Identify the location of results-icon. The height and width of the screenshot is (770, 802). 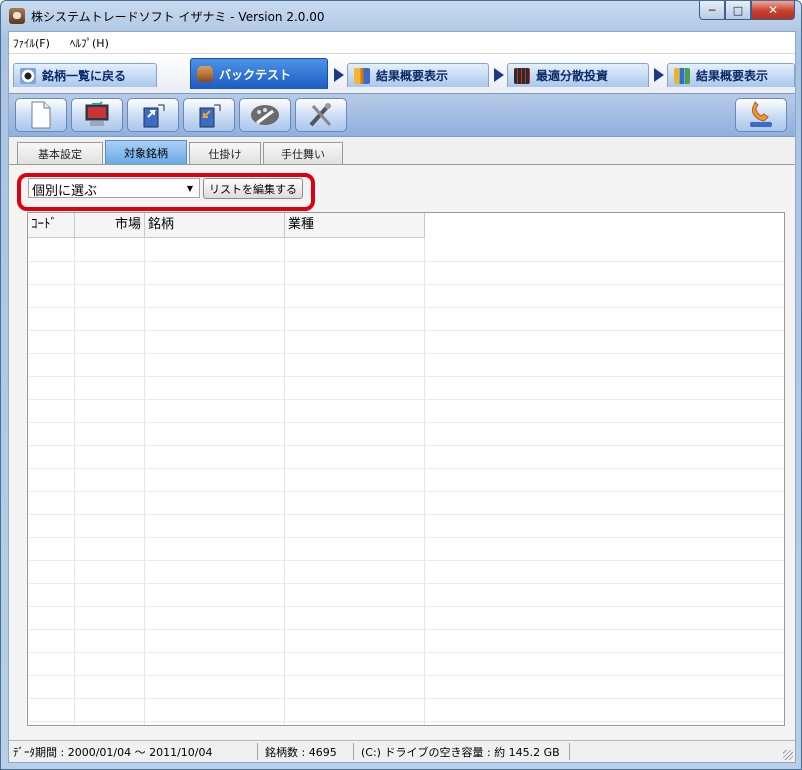
(362, 75).